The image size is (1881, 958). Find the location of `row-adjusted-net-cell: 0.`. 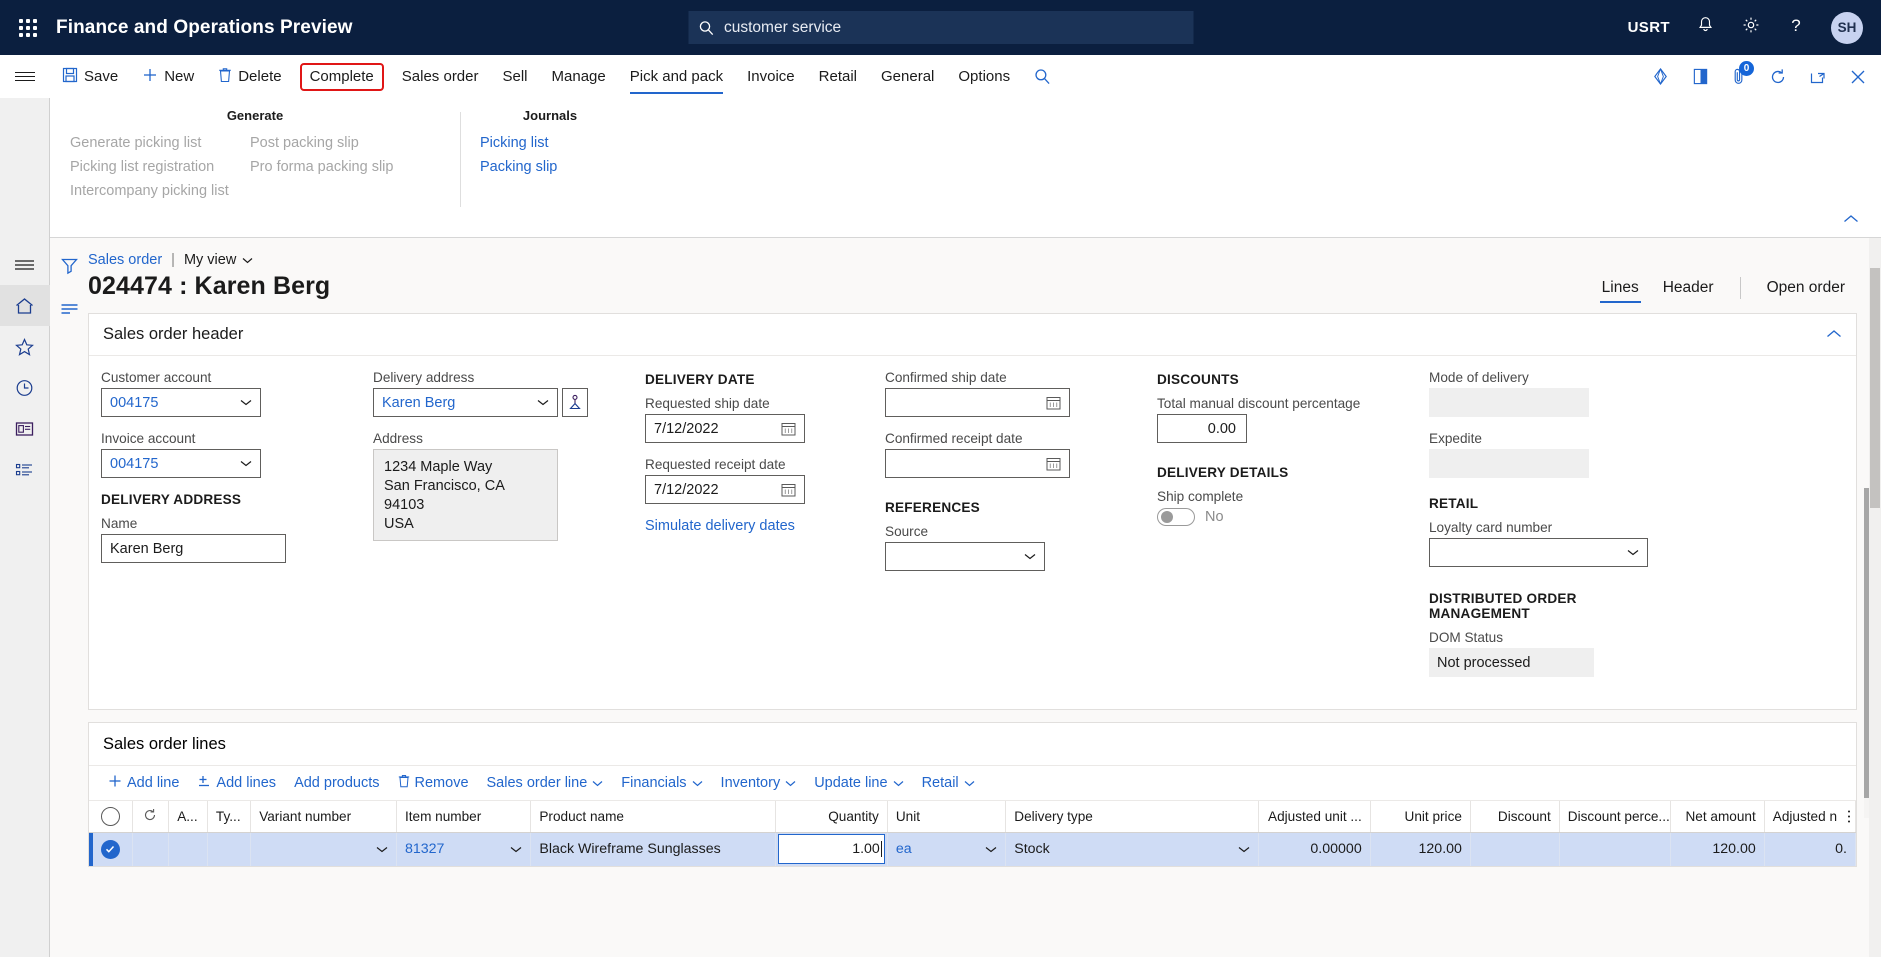

row-adjusted-net-cell: 0. is located at coordinates (1810, 849).